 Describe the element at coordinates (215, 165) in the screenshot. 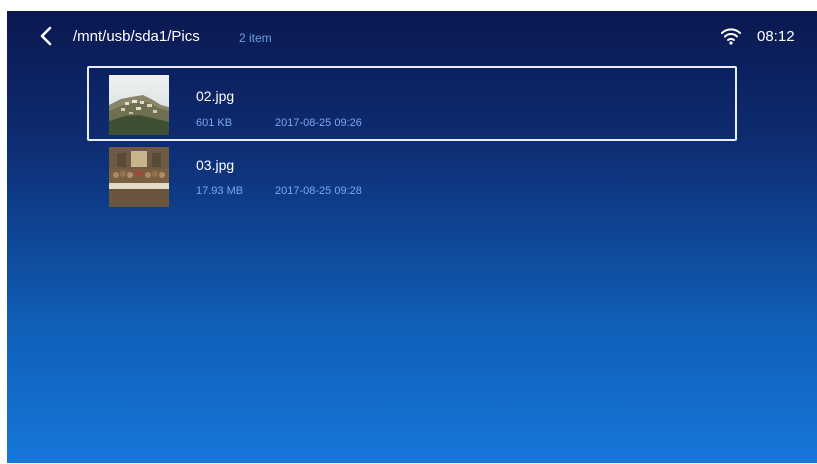

I see `file-name: 03.jpg` at that location.